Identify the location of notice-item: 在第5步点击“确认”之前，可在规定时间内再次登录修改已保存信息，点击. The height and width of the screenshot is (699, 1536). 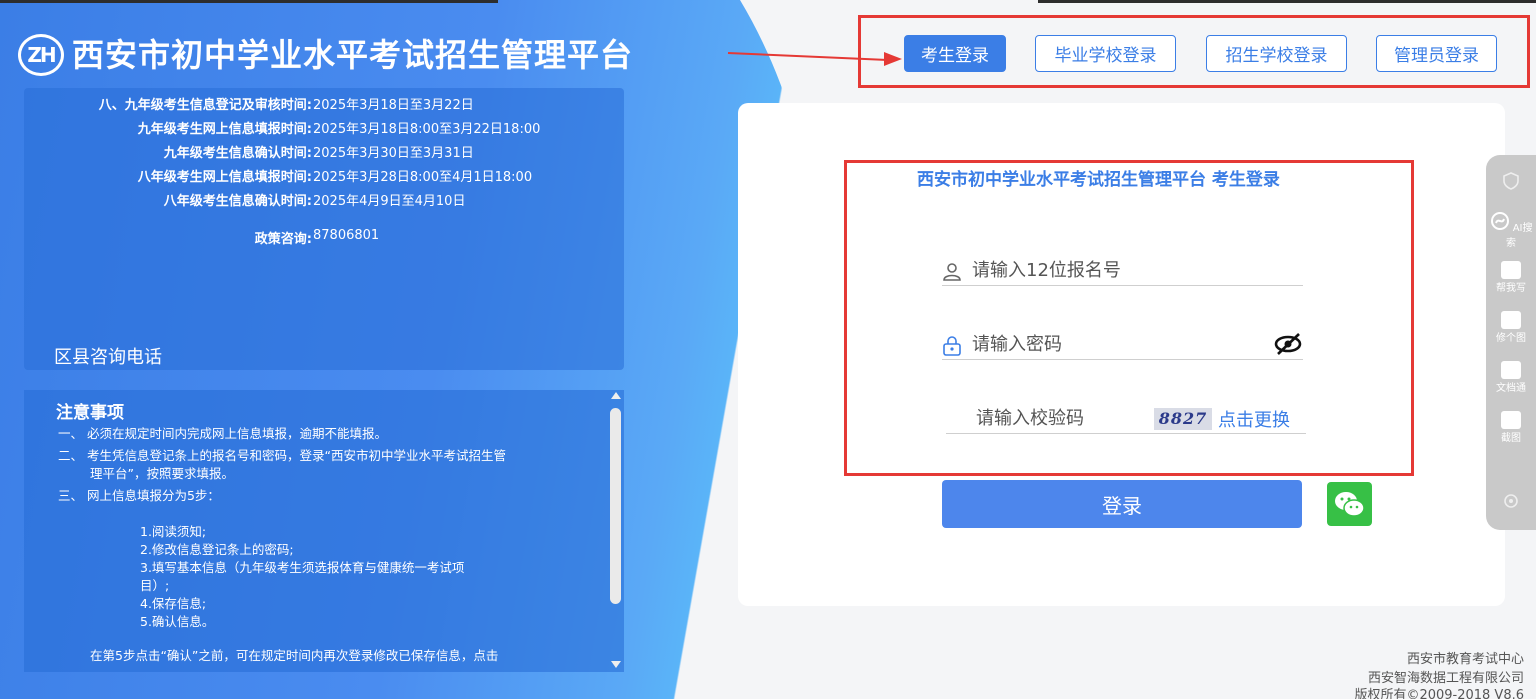
(294, 655).